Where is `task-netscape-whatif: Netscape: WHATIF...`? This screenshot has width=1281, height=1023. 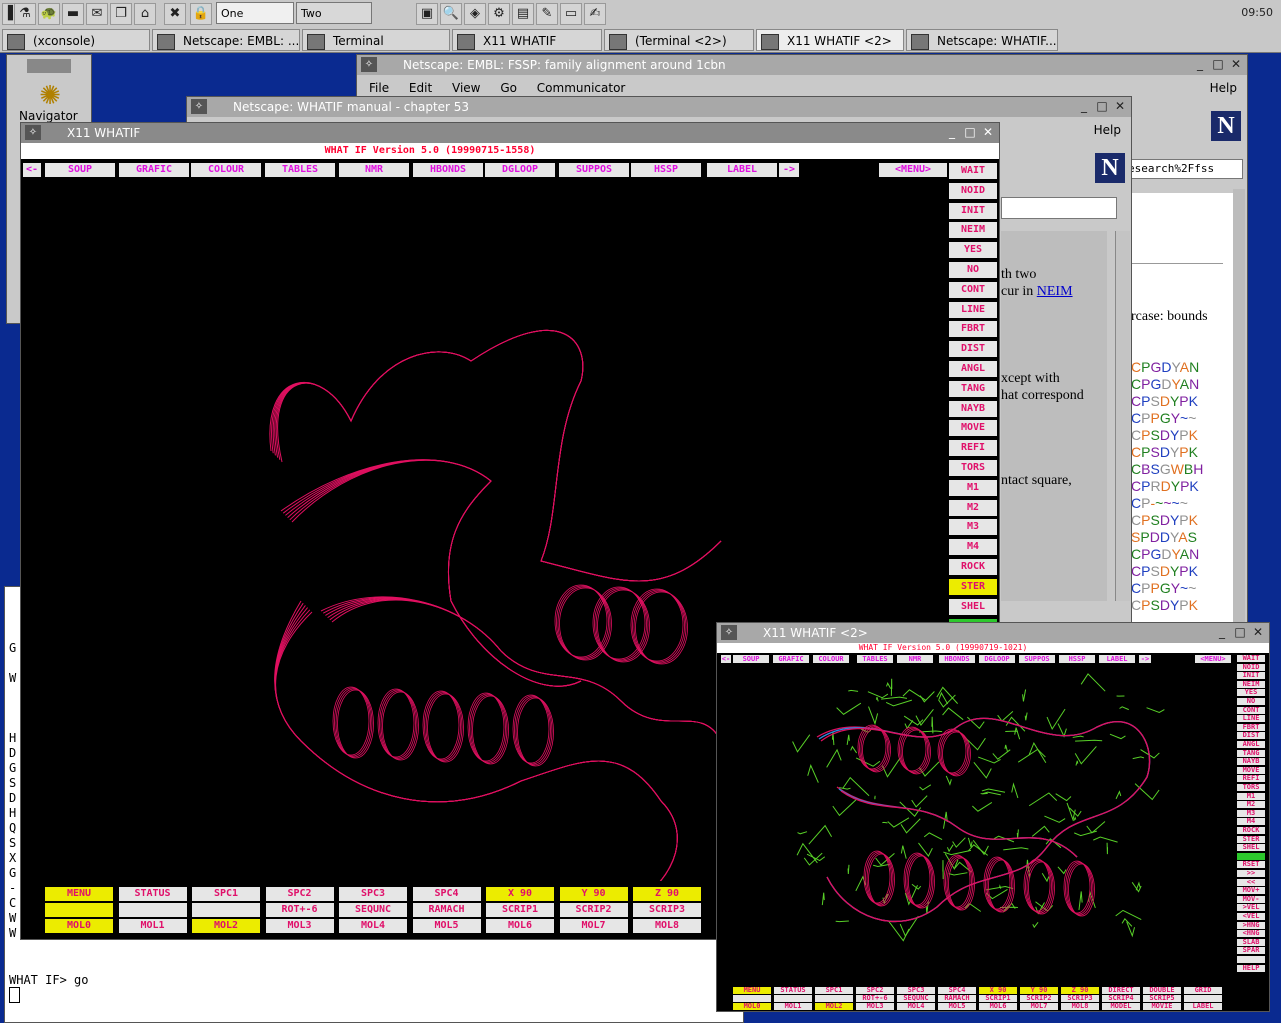 task-netscape-whatif: Netscape: WHATIF... is located at coordinates (982, 40).